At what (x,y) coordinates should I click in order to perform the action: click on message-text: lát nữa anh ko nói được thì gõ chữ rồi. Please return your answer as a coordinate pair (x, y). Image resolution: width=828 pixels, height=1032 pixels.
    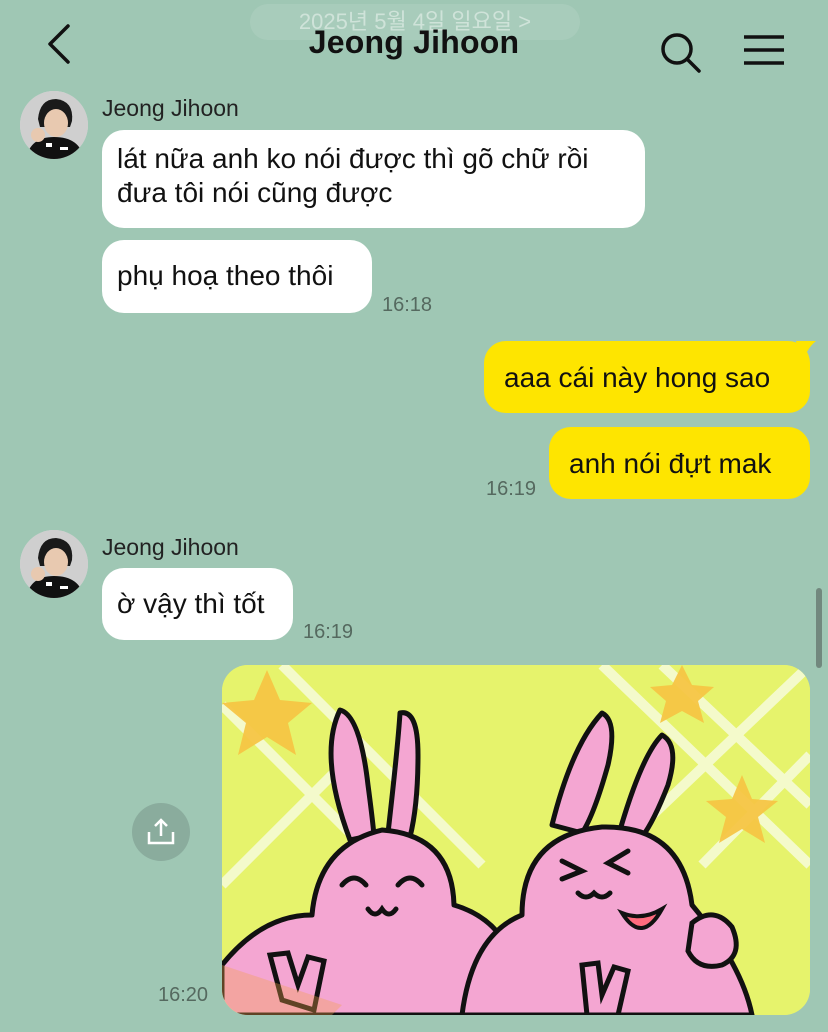
    Looking at the image, I should click on (353, 158).